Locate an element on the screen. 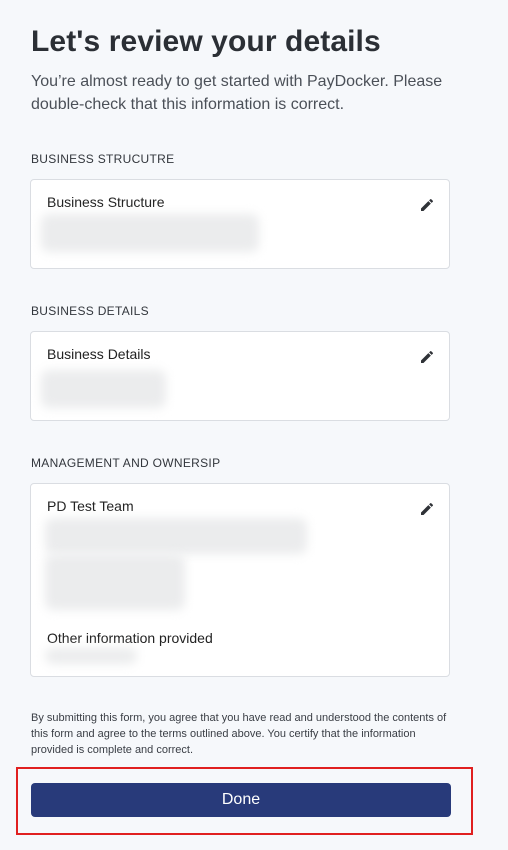 This screenshot has width=508, height=850. business-details-card: Business Details is located at coordinates (240, 376).